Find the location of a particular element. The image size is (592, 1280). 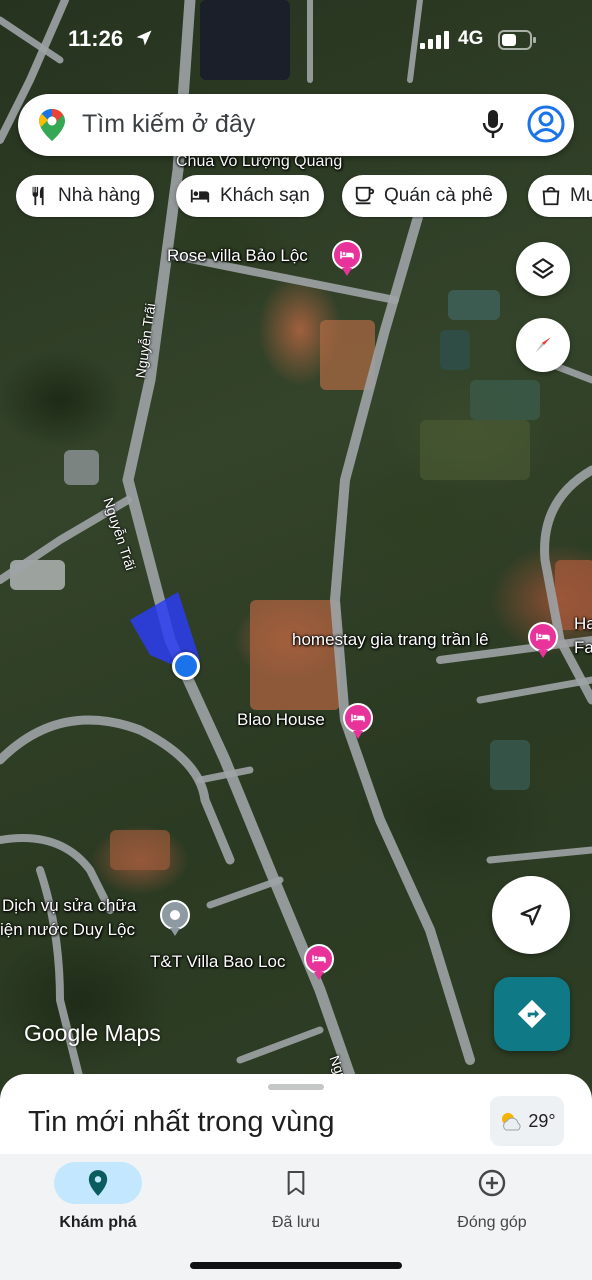

hotel-pin-homestay is located at coordinates (543, 640).